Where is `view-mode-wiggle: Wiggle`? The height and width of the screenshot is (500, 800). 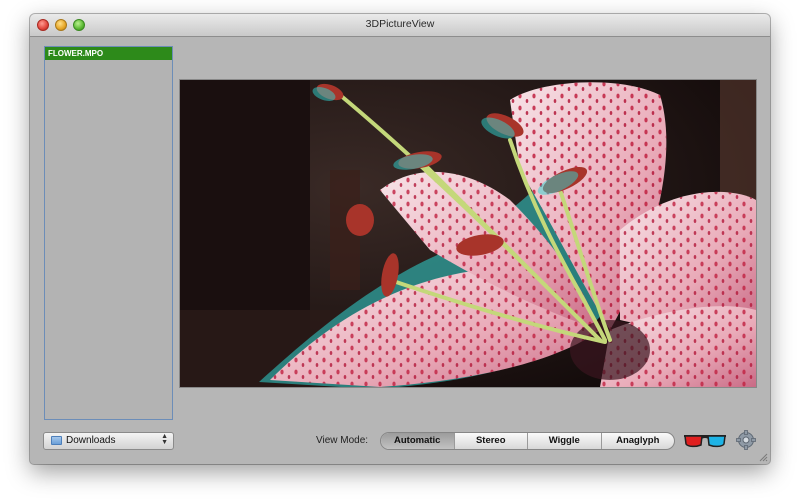
view-mode-wiggle: Wiggle is located at coordinates (564, 441).